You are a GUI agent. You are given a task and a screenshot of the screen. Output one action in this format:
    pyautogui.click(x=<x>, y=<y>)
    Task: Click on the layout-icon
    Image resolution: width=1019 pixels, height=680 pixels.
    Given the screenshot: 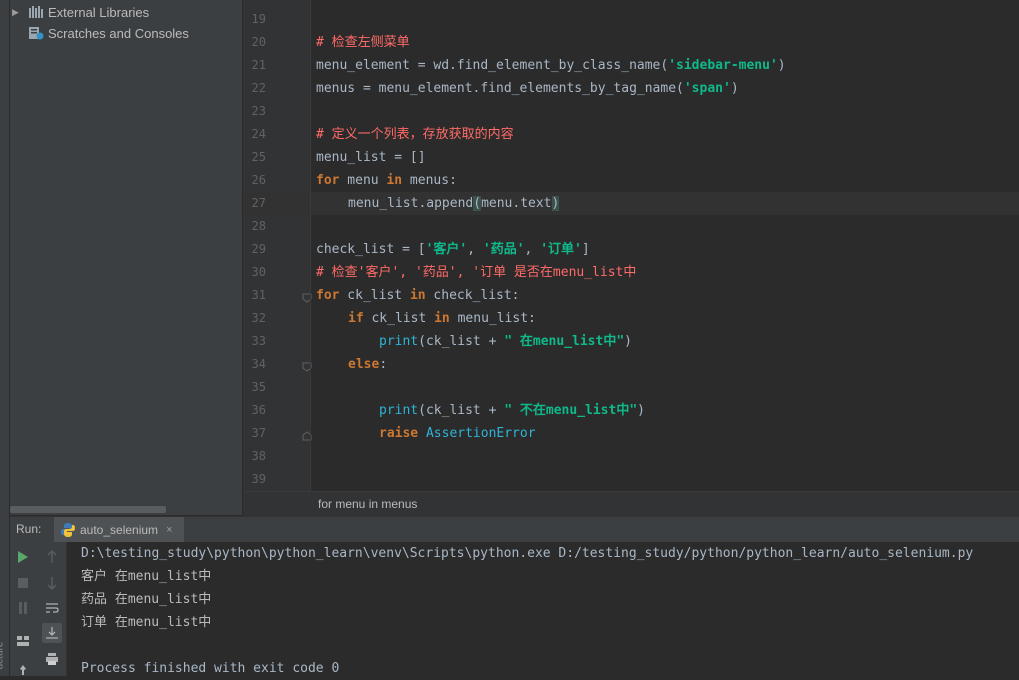 What is the action you would take?
    pyautogui.click(x=23, y=641)
    